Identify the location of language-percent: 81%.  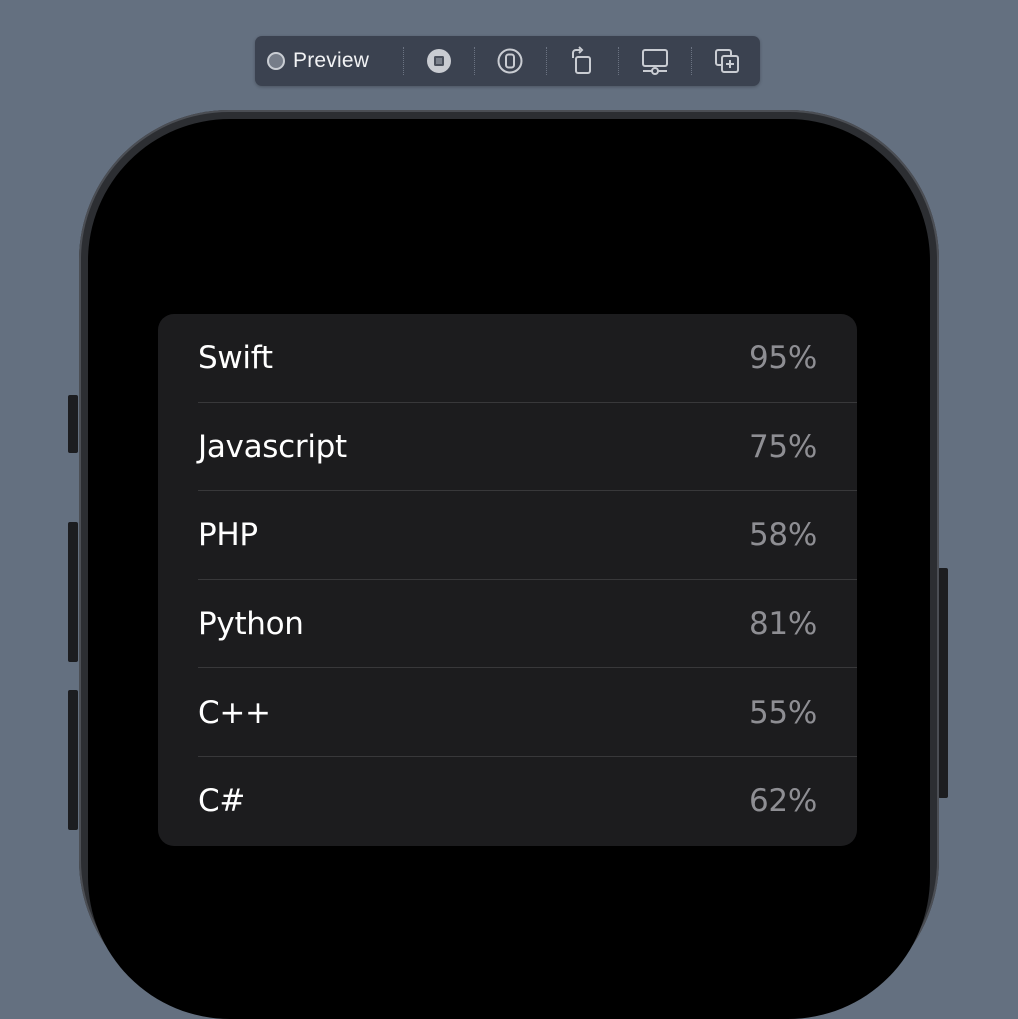
(782, 624).